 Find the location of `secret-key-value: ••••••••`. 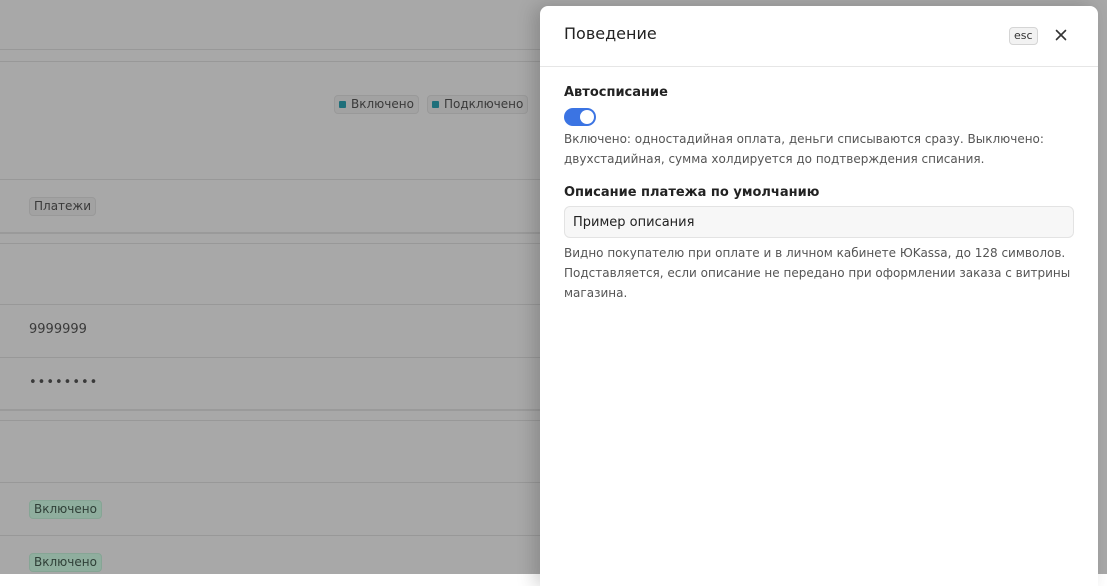

secret-key-value: •••••••• is located at coordinates (64, 382).